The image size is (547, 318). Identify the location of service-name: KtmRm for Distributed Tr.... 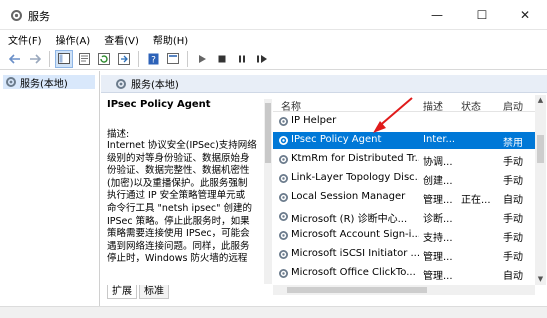
(355, 158).